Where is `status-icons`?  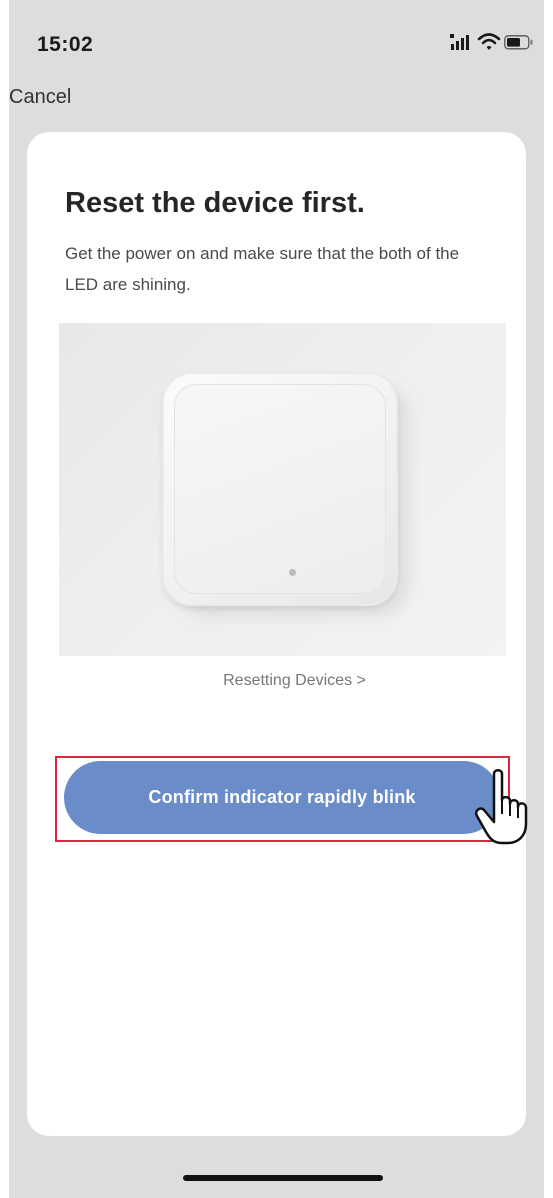 status-icons is located at coordinates (491, 41).